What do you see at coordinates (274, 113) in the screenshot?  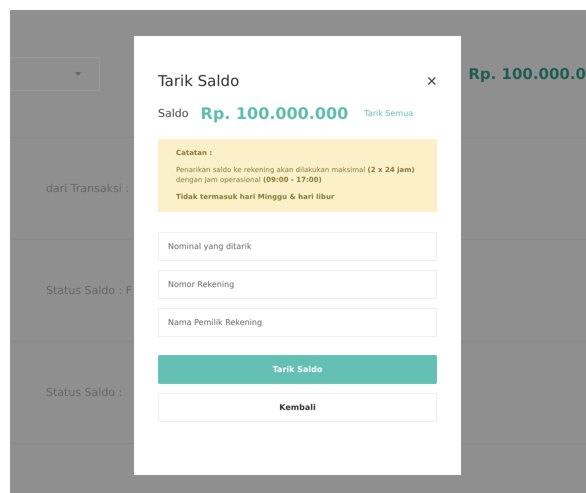 I see `balance-amount: Rp. 100.000.000` at bounding box center [274, 113].